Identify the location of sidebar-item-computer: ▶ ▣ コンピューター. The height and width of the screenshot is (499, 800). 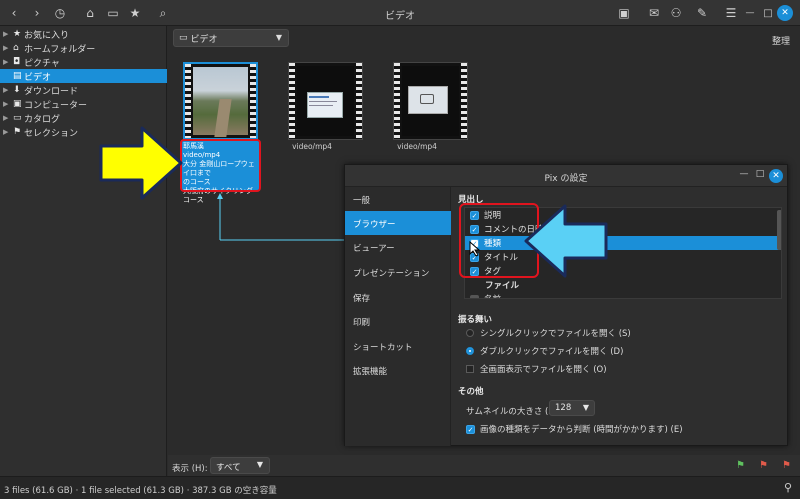
(83, 104).